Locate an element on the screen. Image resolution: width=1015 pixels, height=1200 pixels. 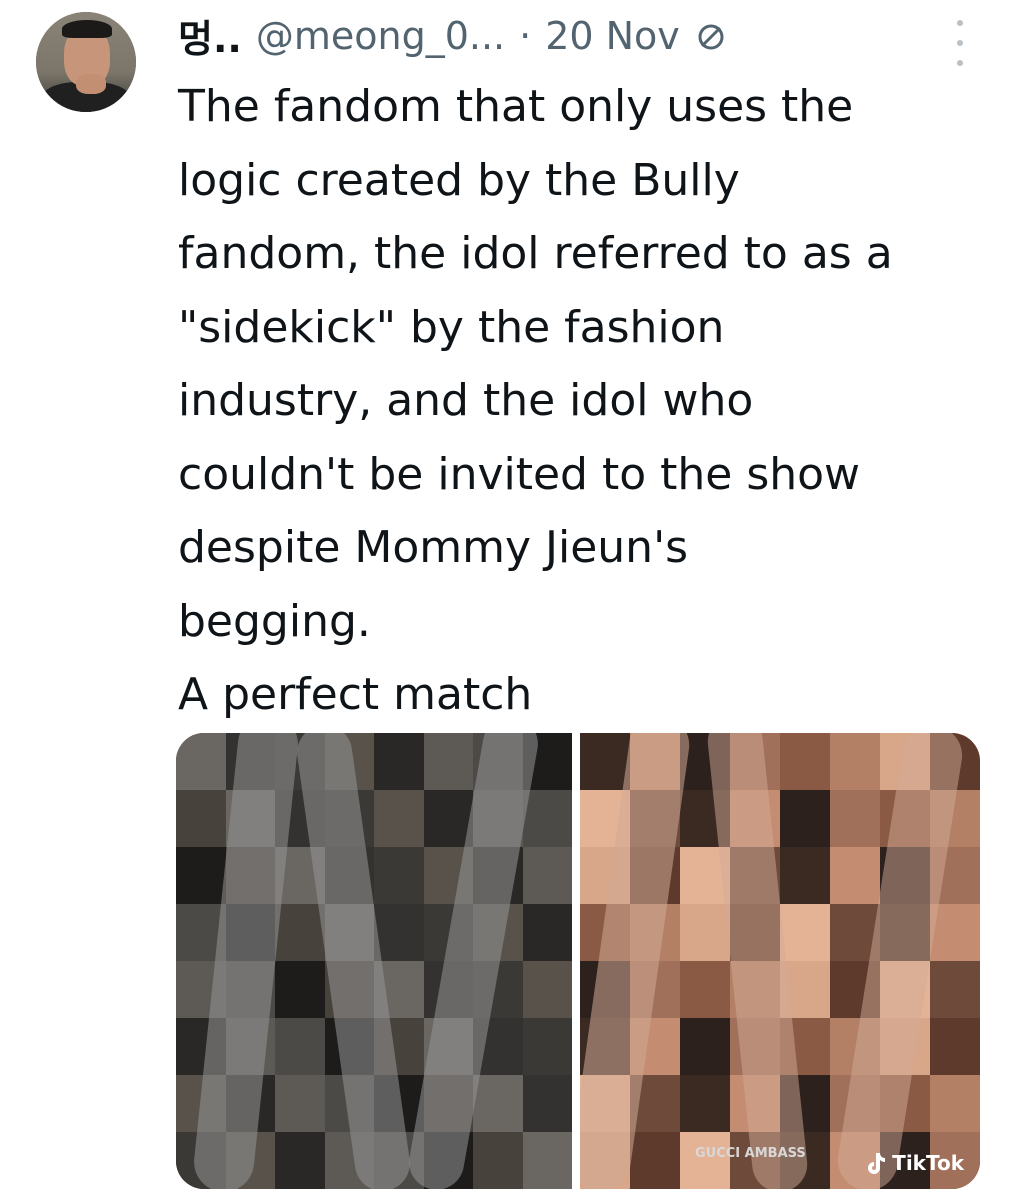
tweet-text-line: despite Mommy Jieun's is located at coordinates (433, 547).